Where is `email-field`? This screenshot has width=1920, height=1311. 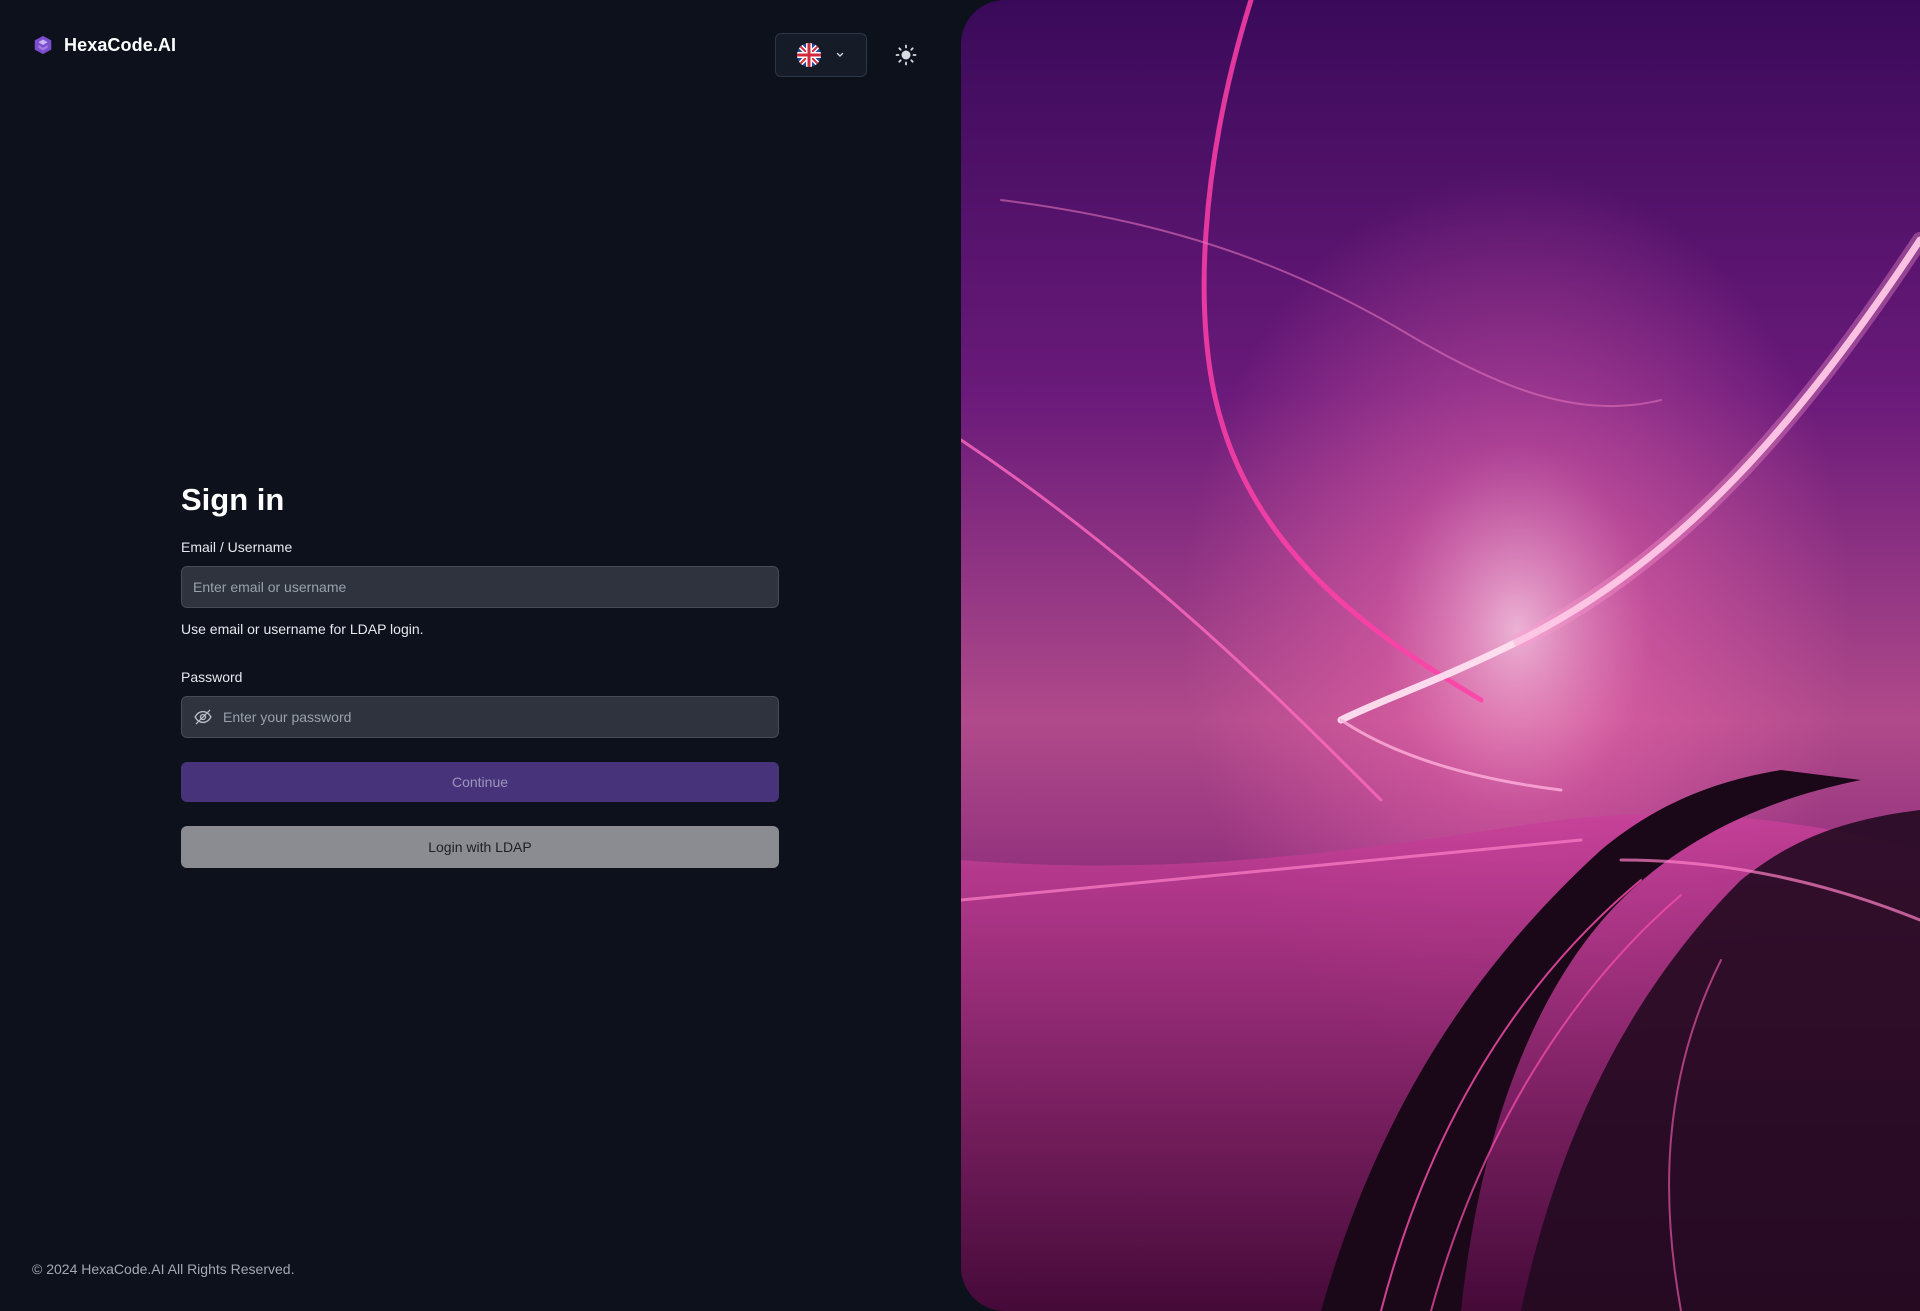 email-field is located at coordinates (480, 587).